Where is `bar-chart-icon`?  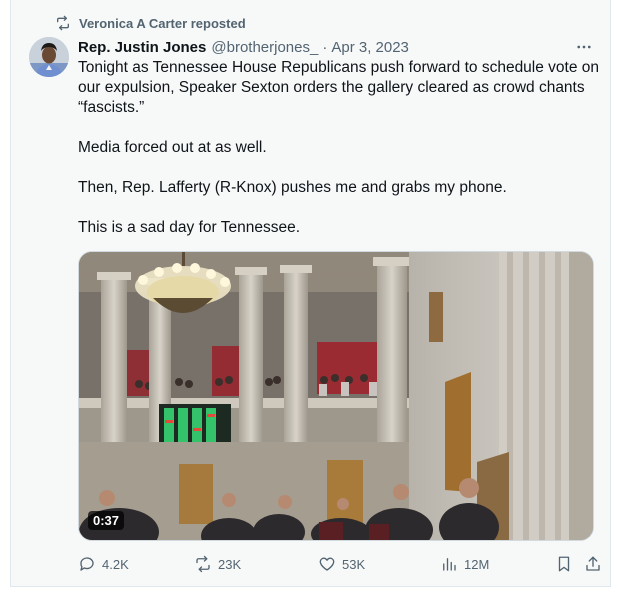 bar-chart-icon is located at coordinates (449, 564).